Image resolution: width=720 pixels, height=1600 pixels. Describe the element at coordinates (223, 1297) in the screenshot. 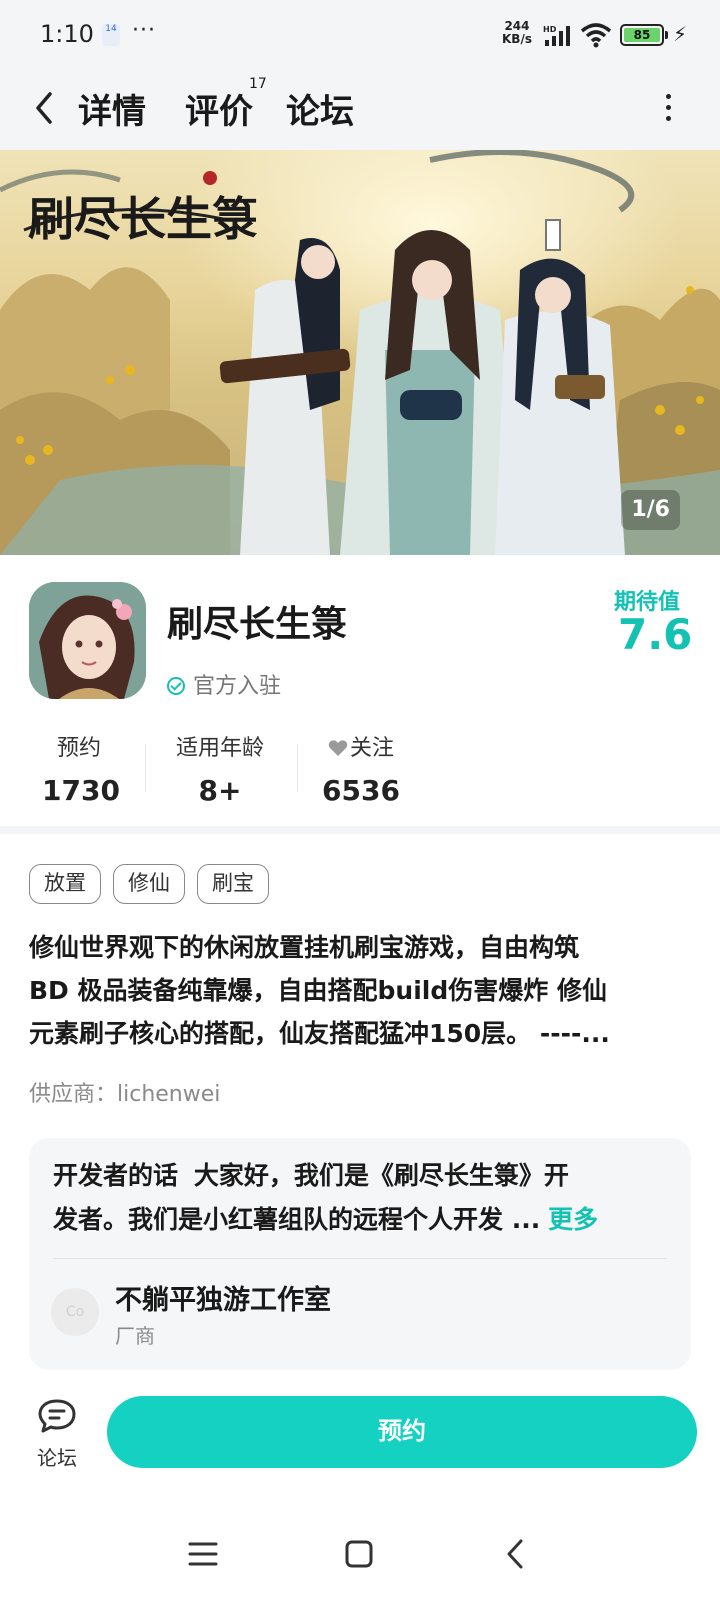

I see `studio-name: 不躺平独游工作室` at that location.